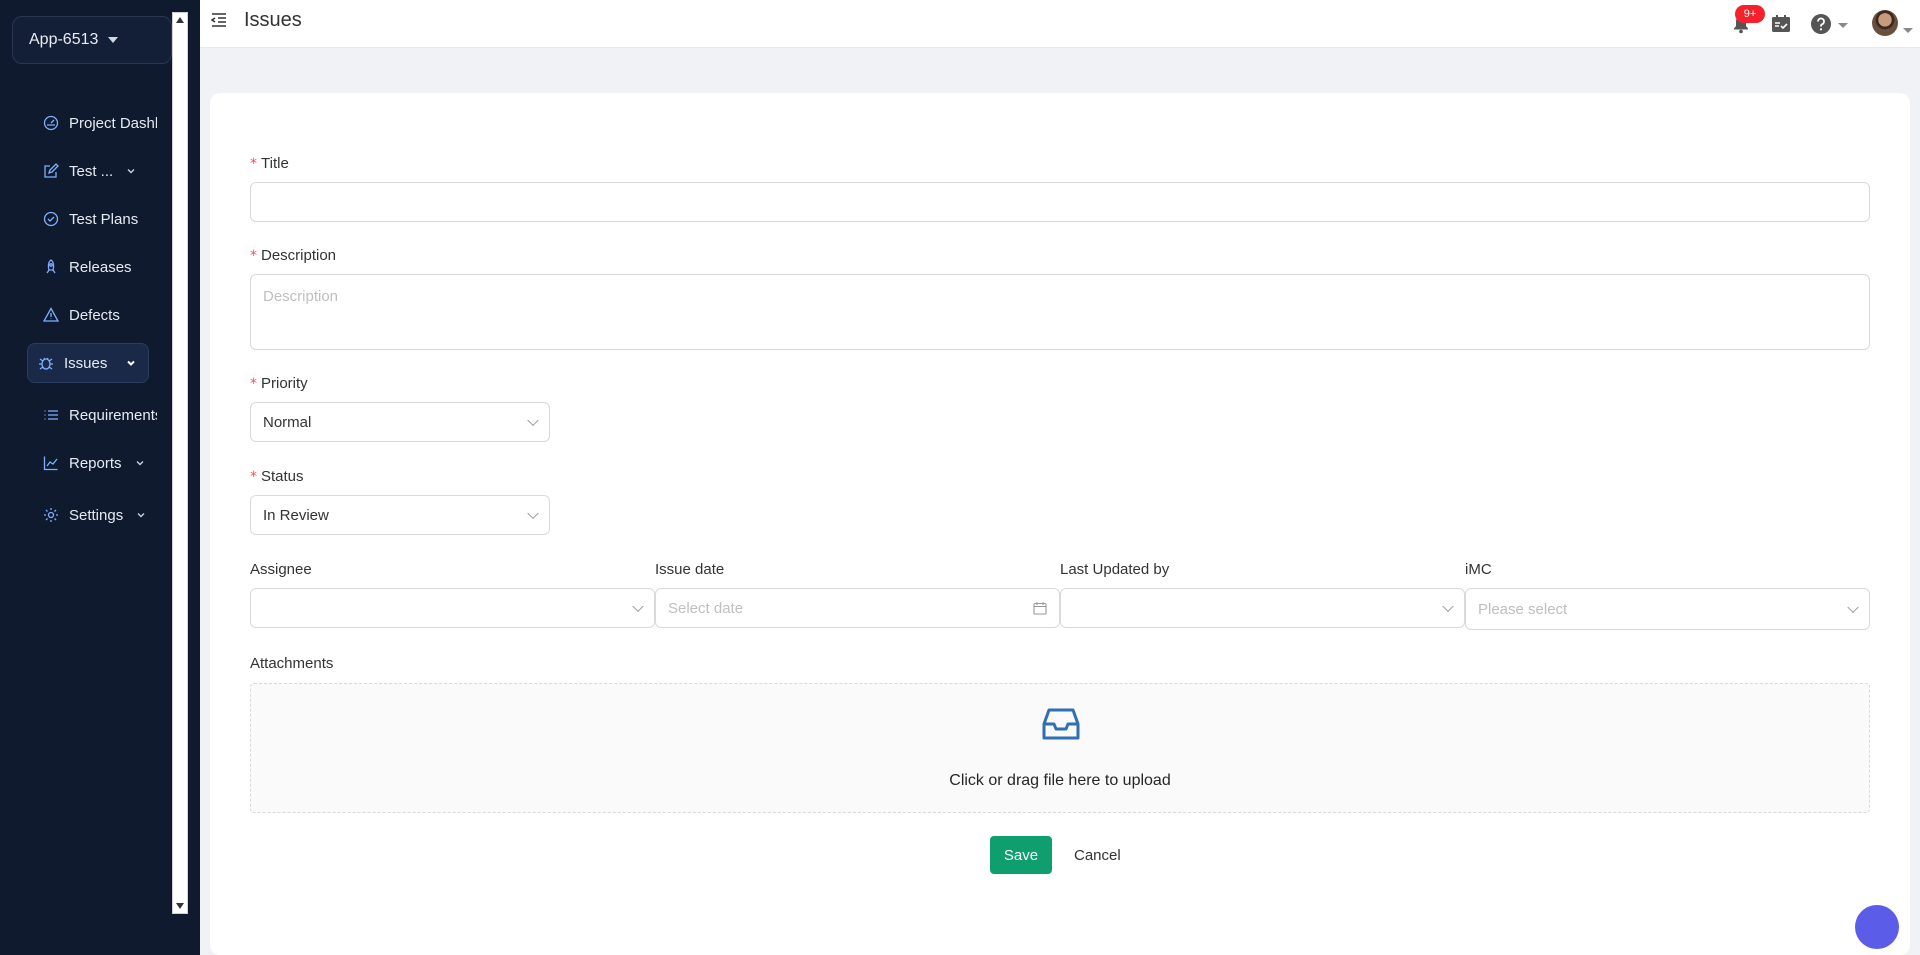  What do you see at coordinates (1478, 569) in the screenshot?
I see `imc-label: iMC` at bounding box center [1478, 569].